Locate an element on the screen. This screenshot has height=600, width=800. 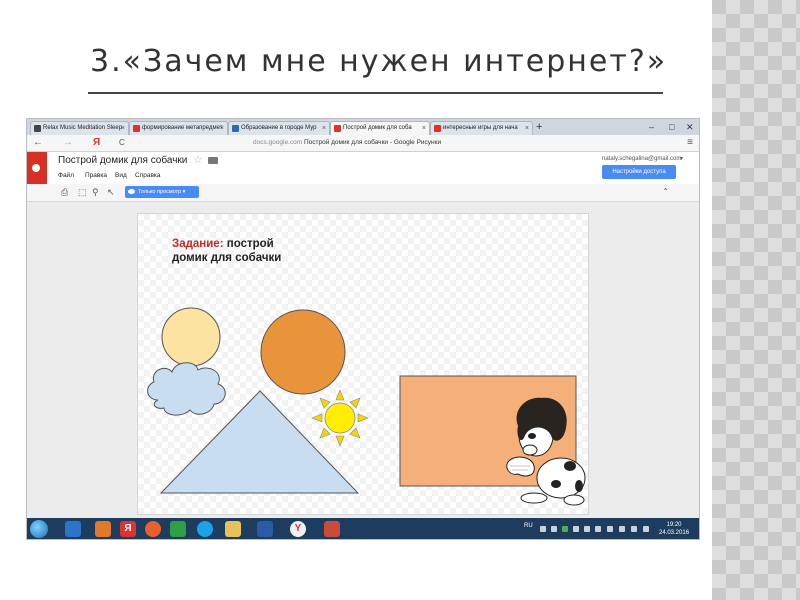
browser-tab-active: Построй домик для соба × is located at coordinates (380, 128).